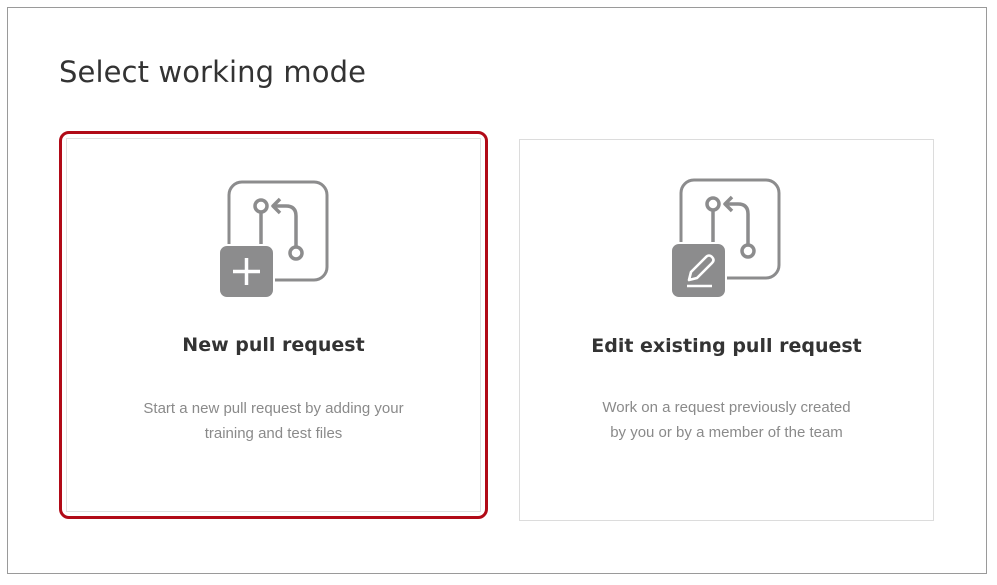 The width and height of the screenshot is (997, 585). I want to click on card-description-line: Work on a request previously created, so click(726, 407).